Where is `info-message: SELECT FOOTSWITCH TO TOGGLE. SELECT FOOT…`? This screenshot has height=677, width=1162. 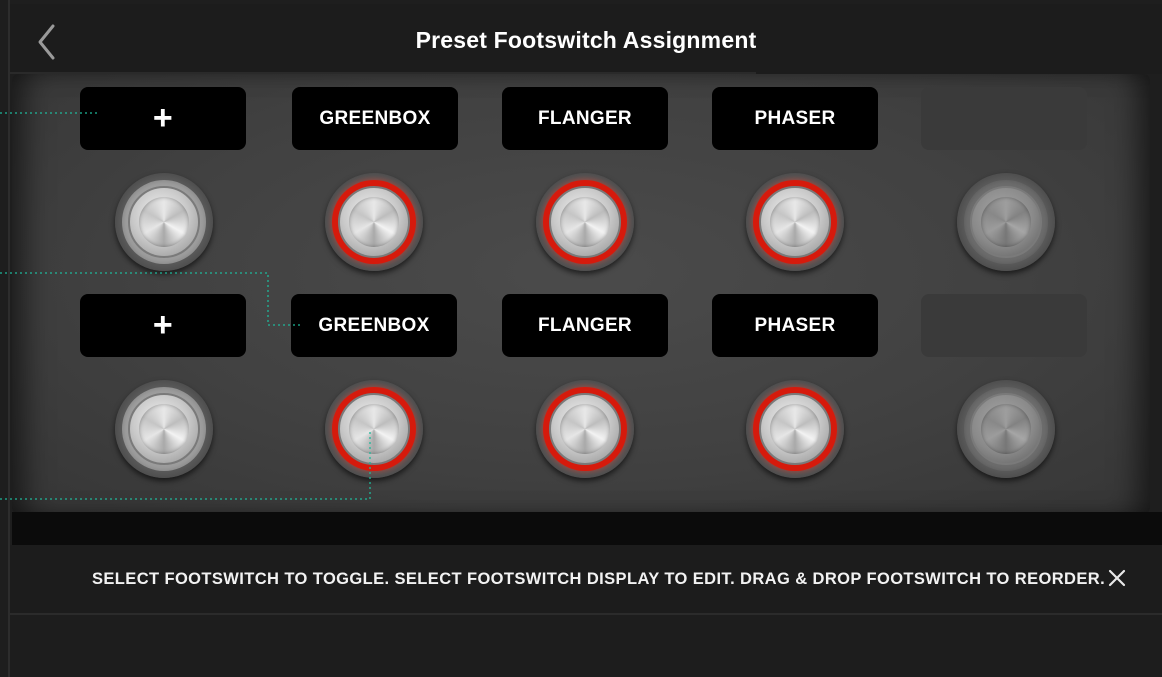 info-message: SELECT FOOTSWITCH TO TOGGLE. SELECT FOOT… is located at coordinates (599, 579).